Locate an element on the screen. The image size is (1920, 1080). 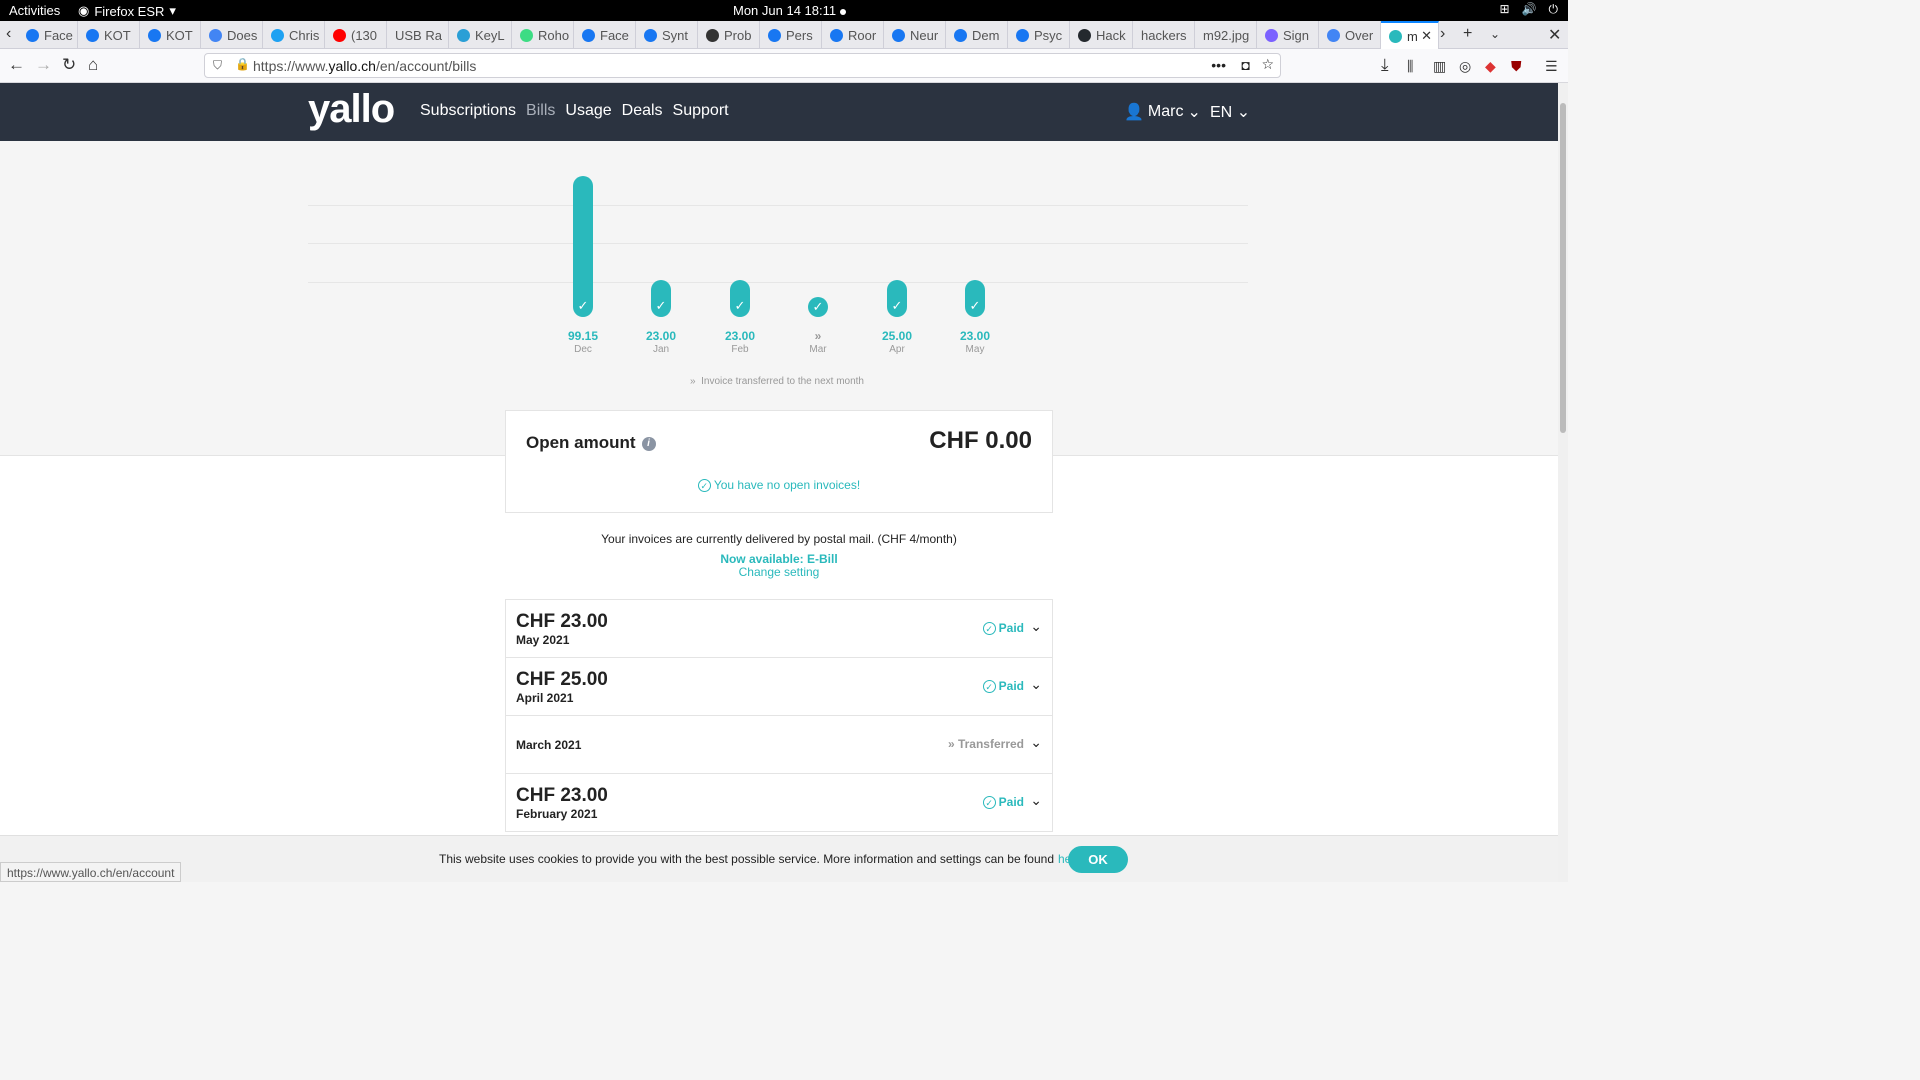
browser-tab: (130 is located at coordinates (356, 35).